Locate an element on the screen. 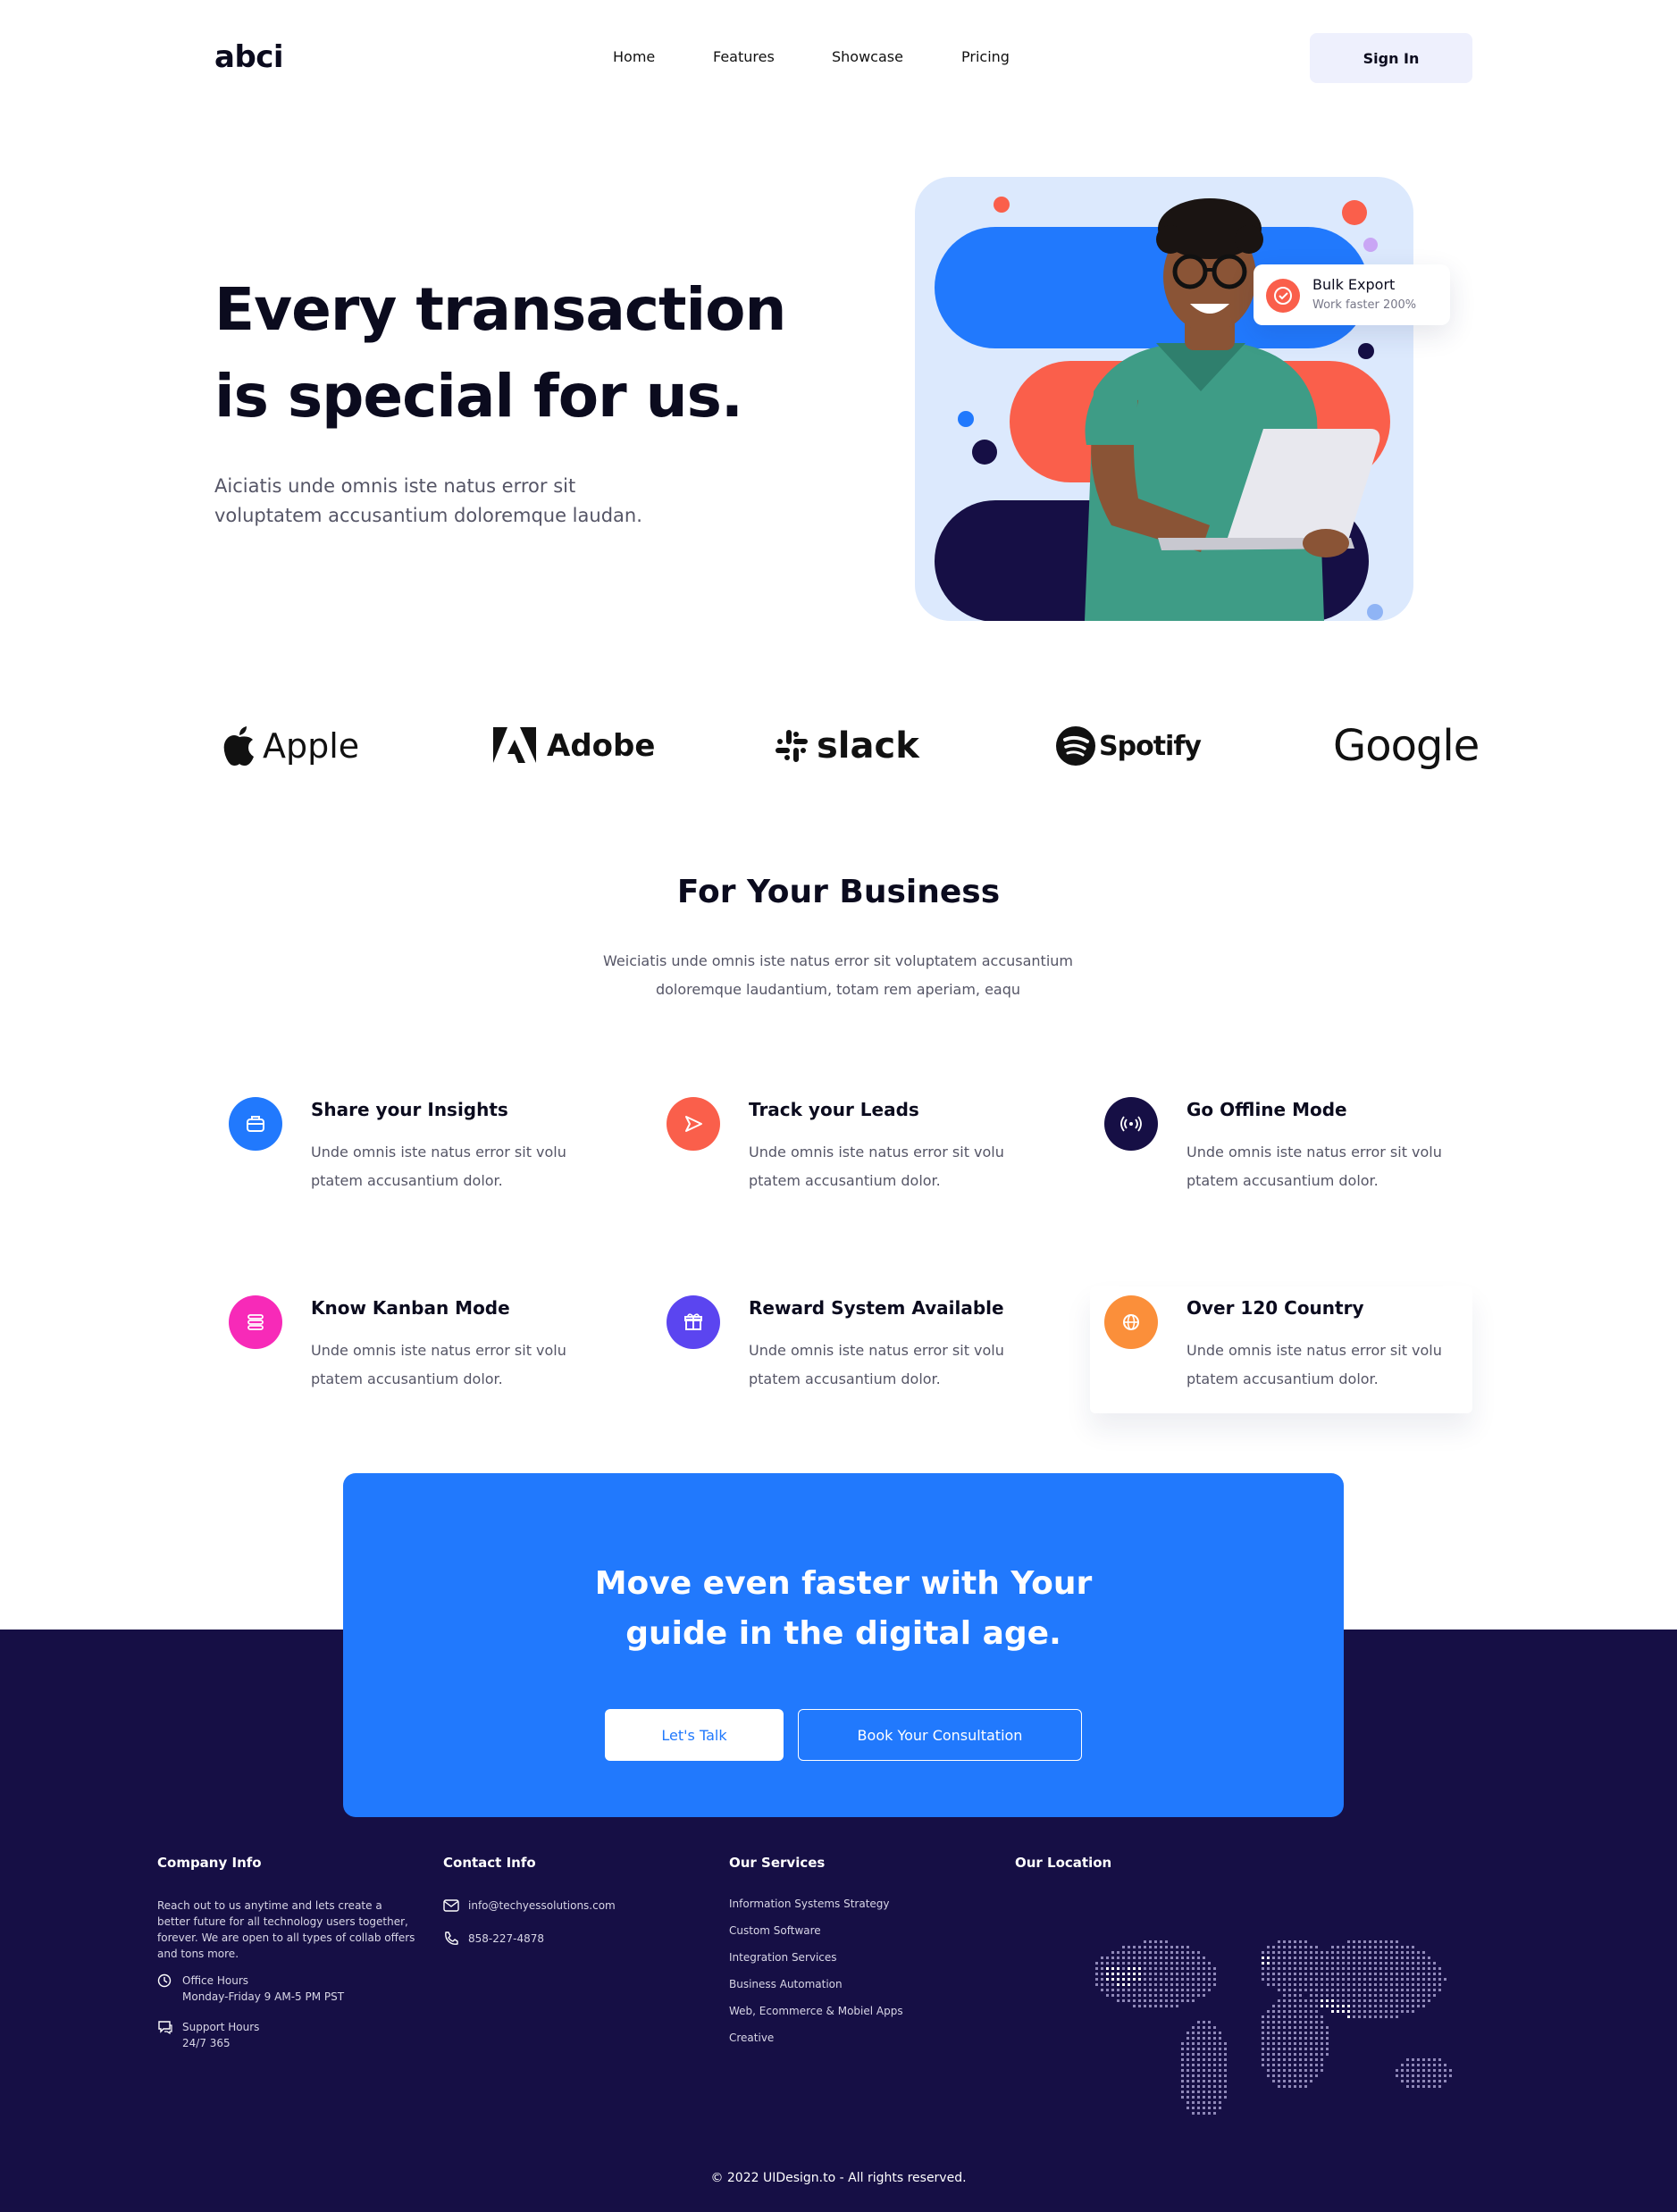  service-link: Information Systems Strategy is located at coordinates (854, 1904).